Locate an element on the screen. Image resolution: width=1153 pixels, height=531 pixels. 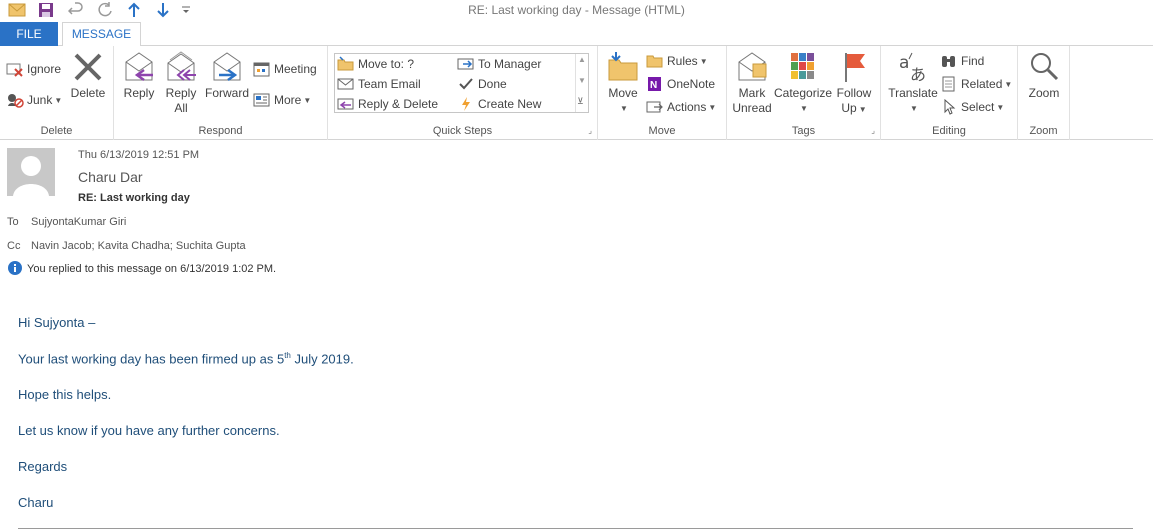
quick-step-to-manager: To Manager is located at coordinates (499, 64).